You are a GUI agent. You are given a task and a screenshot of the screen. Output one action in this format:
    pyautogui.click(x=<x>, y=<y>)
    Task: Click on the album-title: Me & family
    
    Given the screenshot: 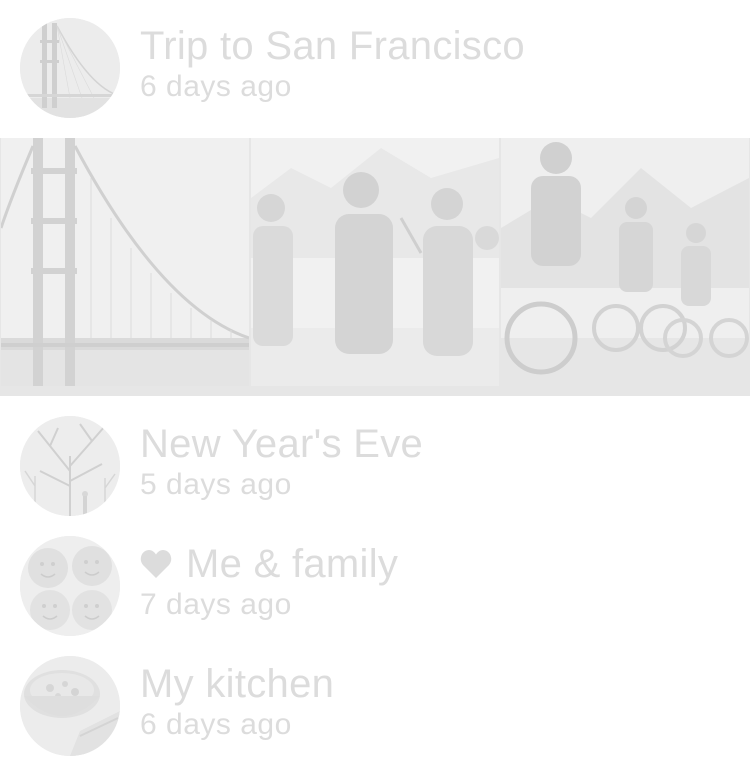 What is the action you would take?
    pyautogui.click(x=269, y=564)
    